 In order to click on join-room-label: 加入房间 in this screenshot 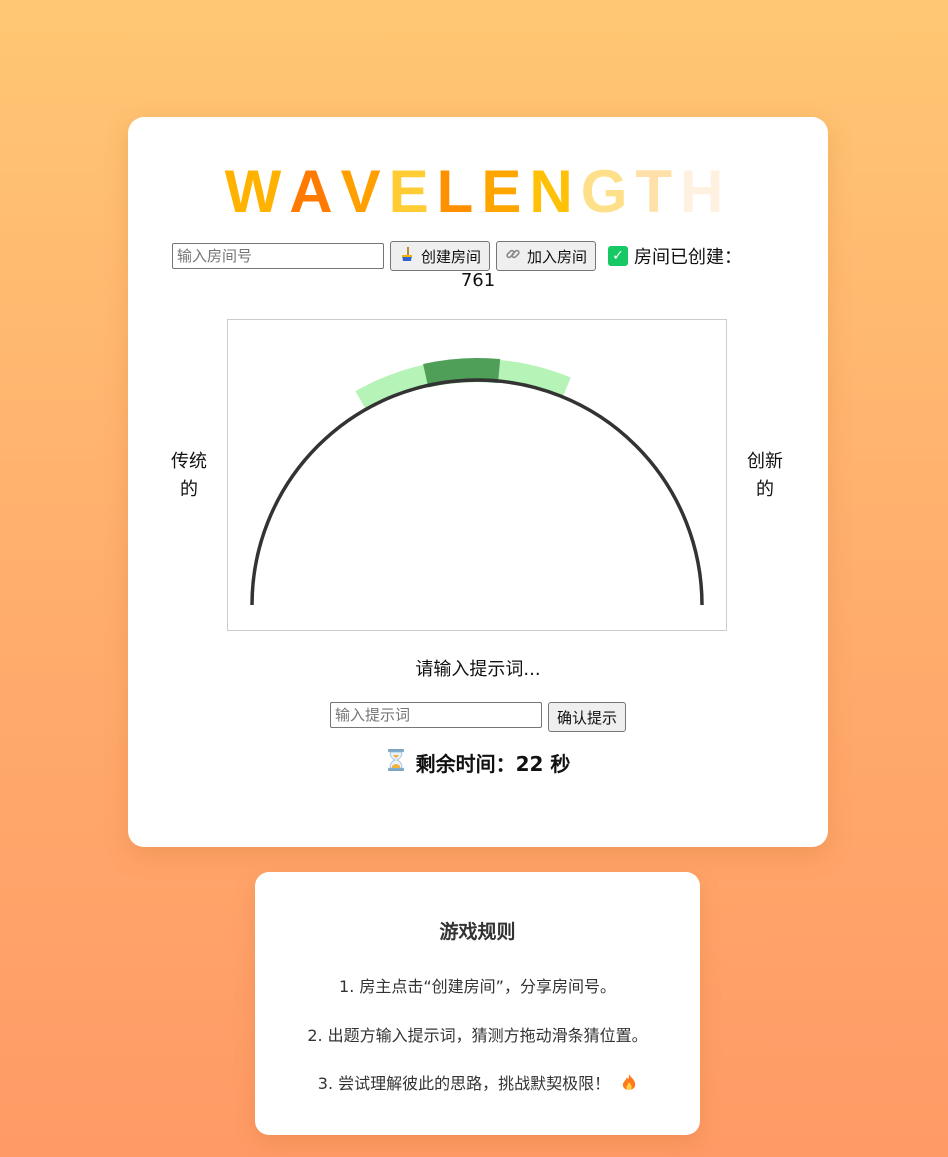, I will do `click(557, 256)`.